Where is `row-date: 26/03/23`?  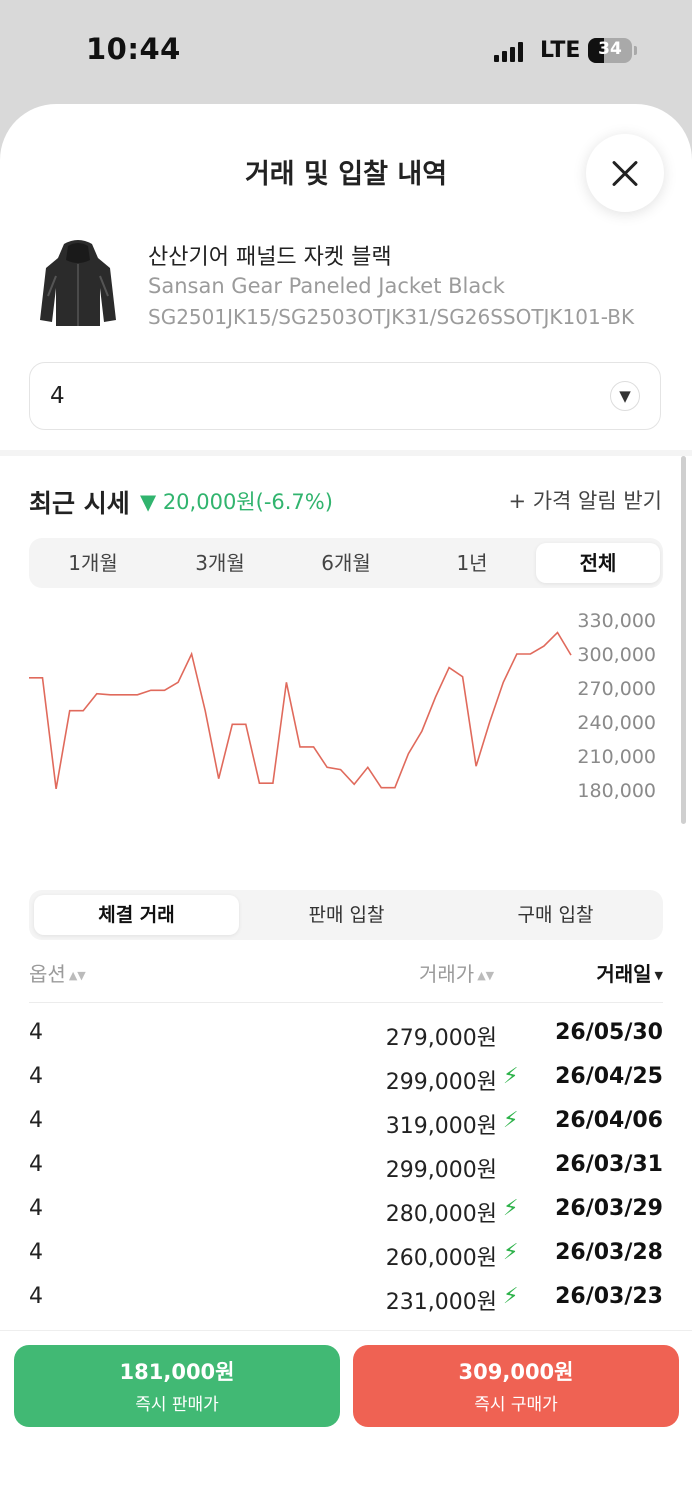 row-date: 26/03/23 is located at coordinates (609, 1296).